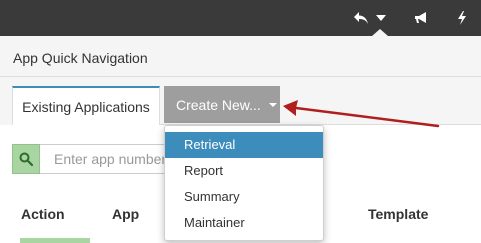 The height and width of the screenshot is (243, 481). Describe the element at coordinates (361, 114) in the screenshot. I see `annotation-arrow` at that location.